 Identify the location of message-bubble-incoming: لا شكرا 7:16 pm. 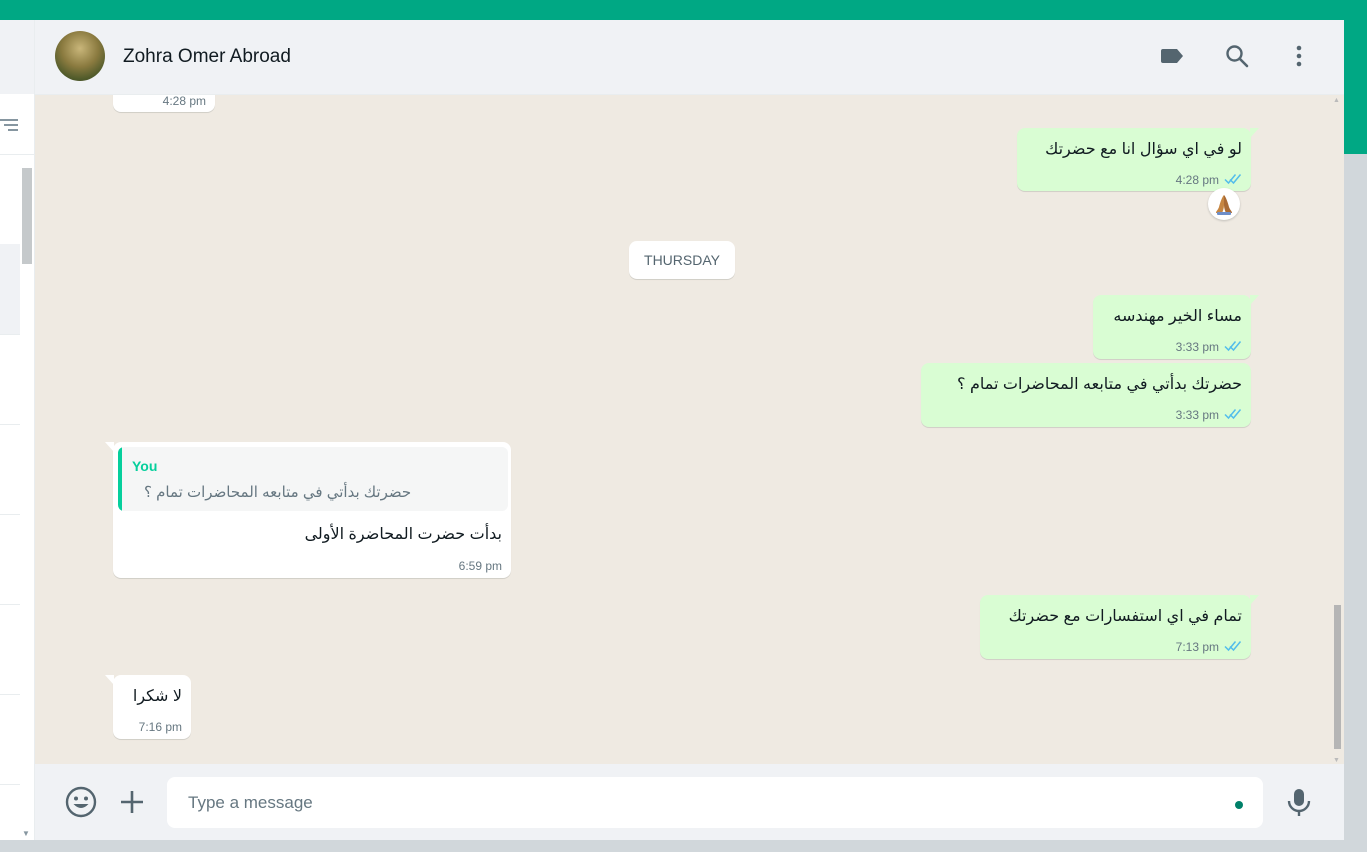
(148, 707).